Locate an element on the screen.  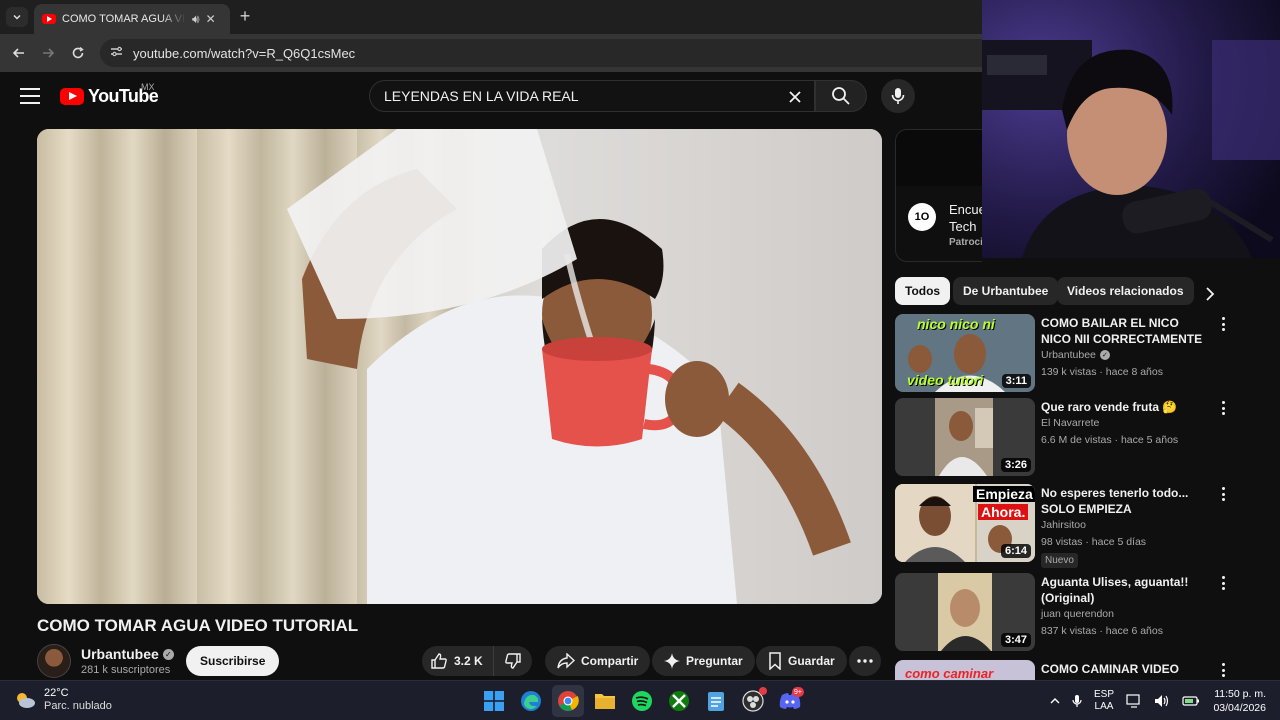
temperature: 22°C is located at coordinates (56, 693).